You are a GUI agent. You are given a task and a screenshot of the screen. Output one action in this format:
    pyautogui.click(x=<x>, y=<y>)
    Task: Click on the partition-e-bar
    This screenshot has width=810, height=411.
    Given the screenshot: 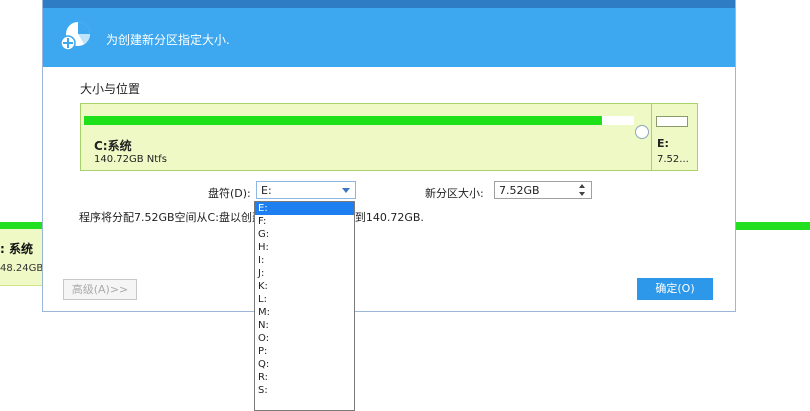 What is the action you would take?
    pyautogui.click(x=672, y=121)
    